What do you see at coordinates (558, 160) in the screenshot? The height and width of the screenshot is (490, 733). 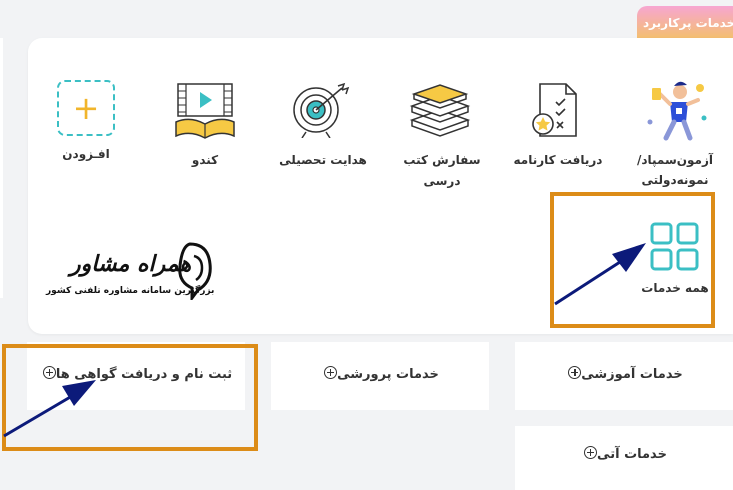 I see `tile-label: دریافت کارنامه` at bounding box center [558, 160].